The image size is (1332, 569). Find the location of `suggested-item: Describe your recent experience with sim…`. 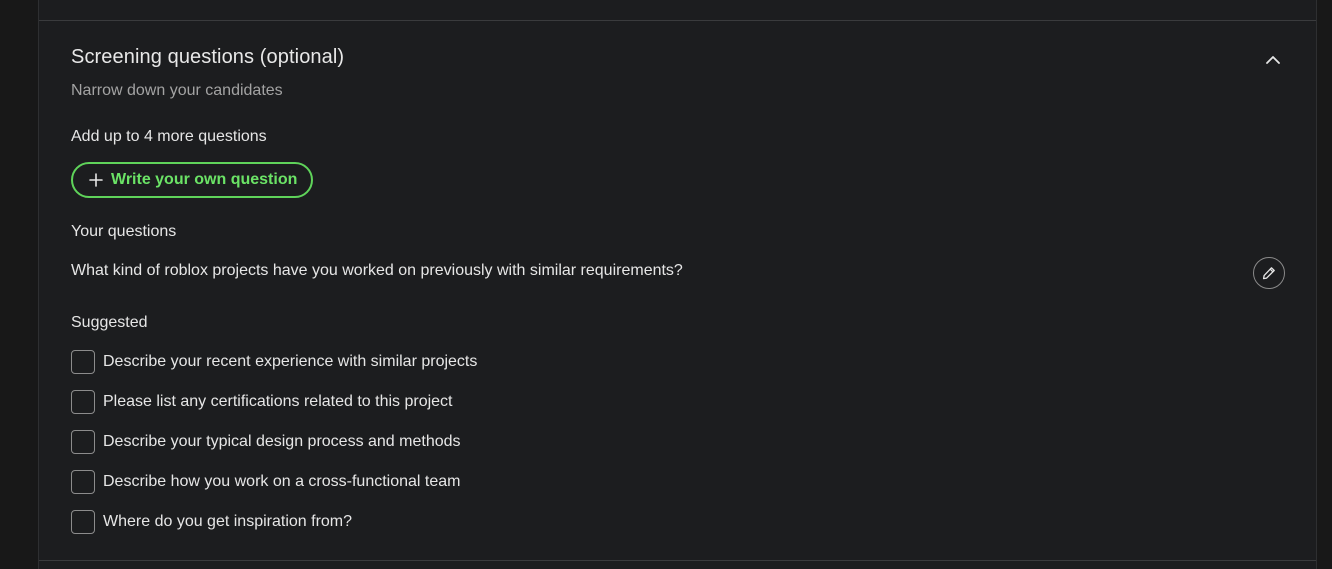

suggested-item: Describe your recent experience with sim… is located at coordinates (274, 362).